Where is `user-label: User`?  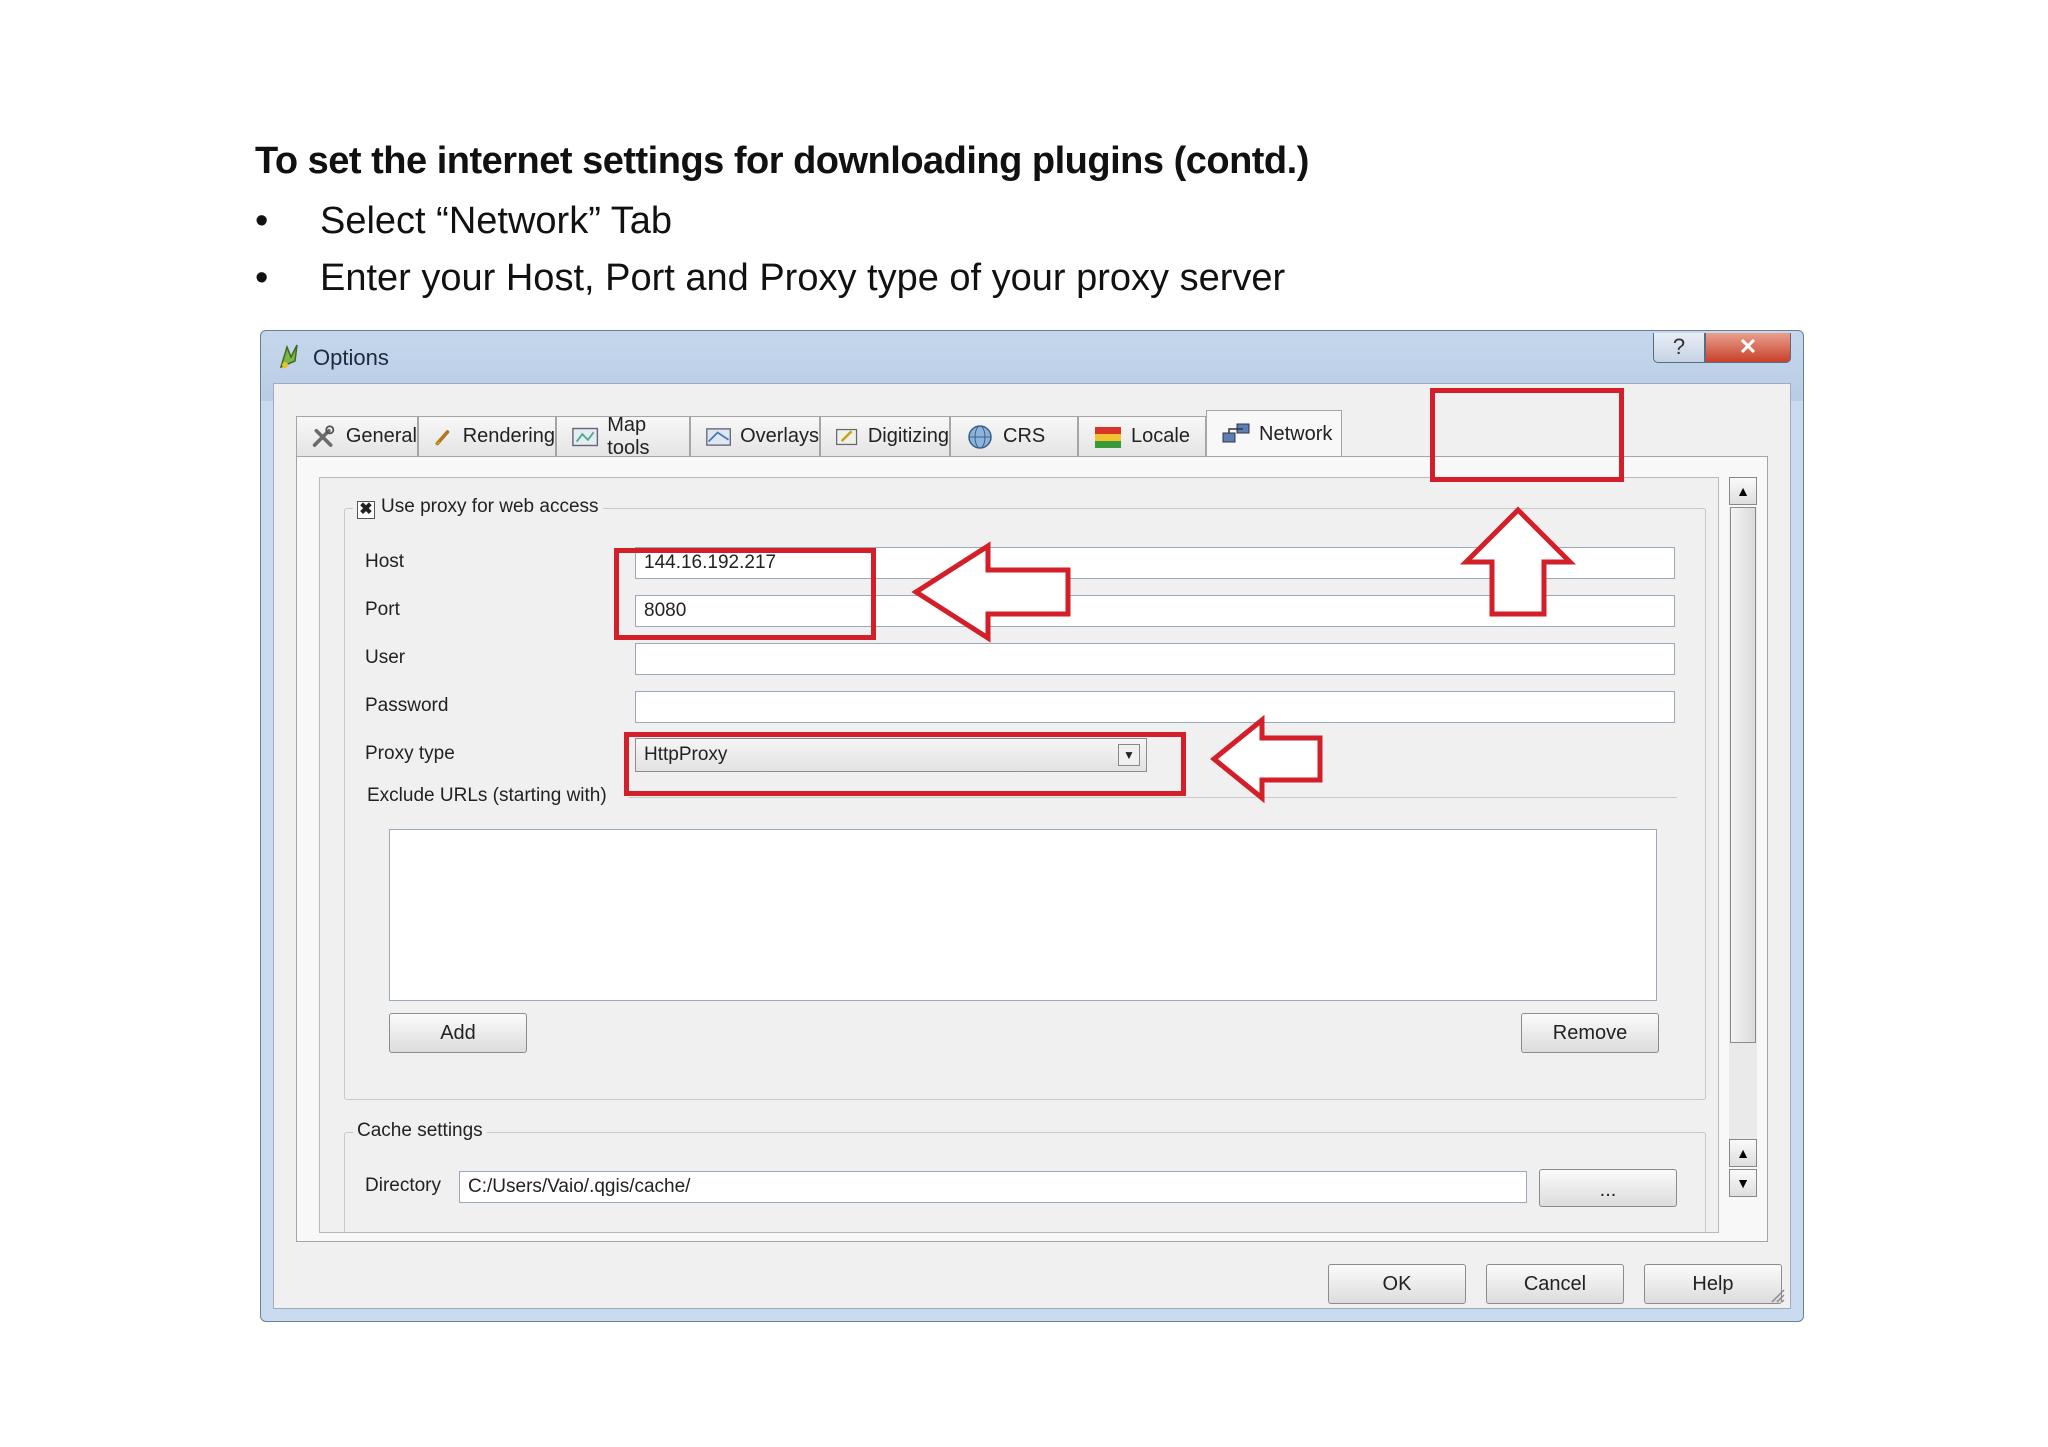
user-label: User is located at coordinates (385, 657).